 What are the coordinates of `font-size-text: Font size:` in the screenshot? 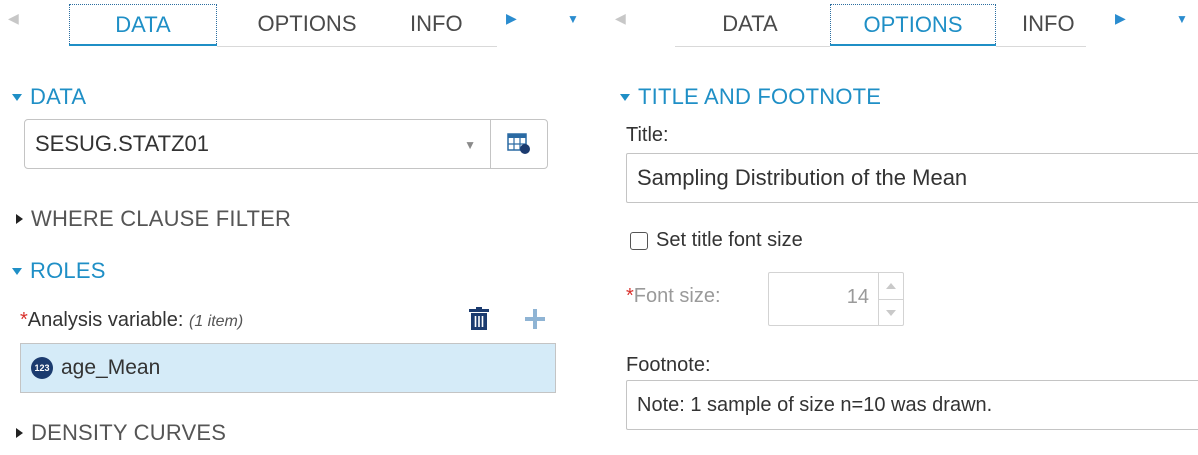 It's located at (677, 296).